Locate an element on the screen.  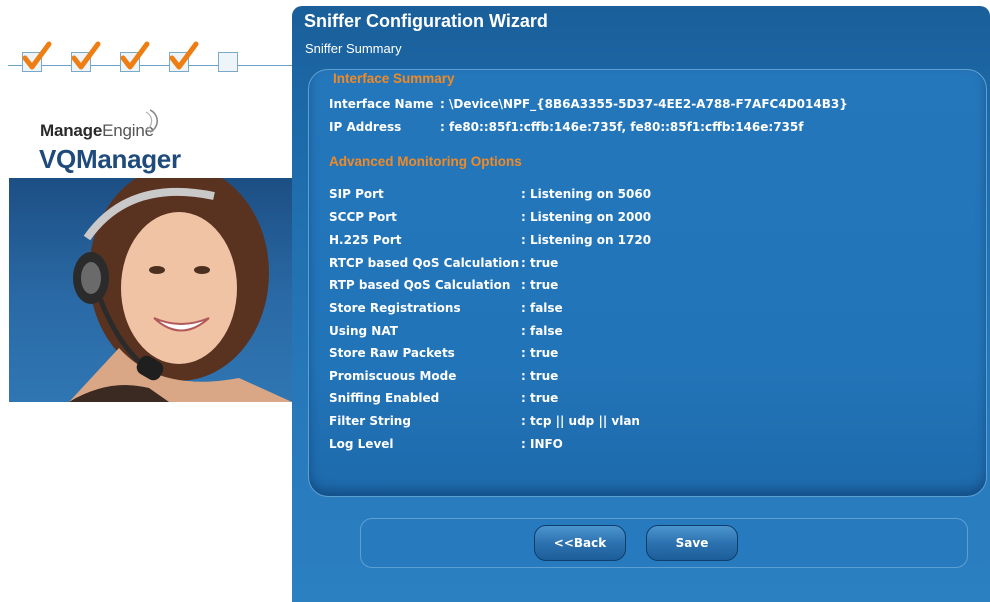
step-3-box is located at coordinates (135, 56).